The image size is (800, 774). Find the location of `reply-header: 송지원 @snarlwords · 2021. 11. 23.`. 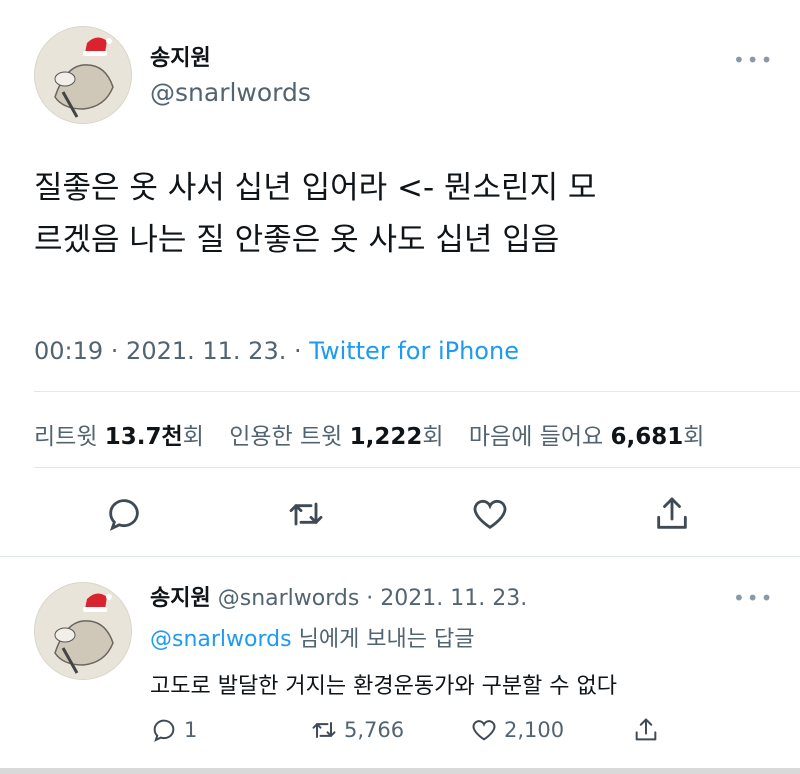

reply-header: 송지원 @snarlwords · 2021. 11. 23. is located at coordinates (338, 596).